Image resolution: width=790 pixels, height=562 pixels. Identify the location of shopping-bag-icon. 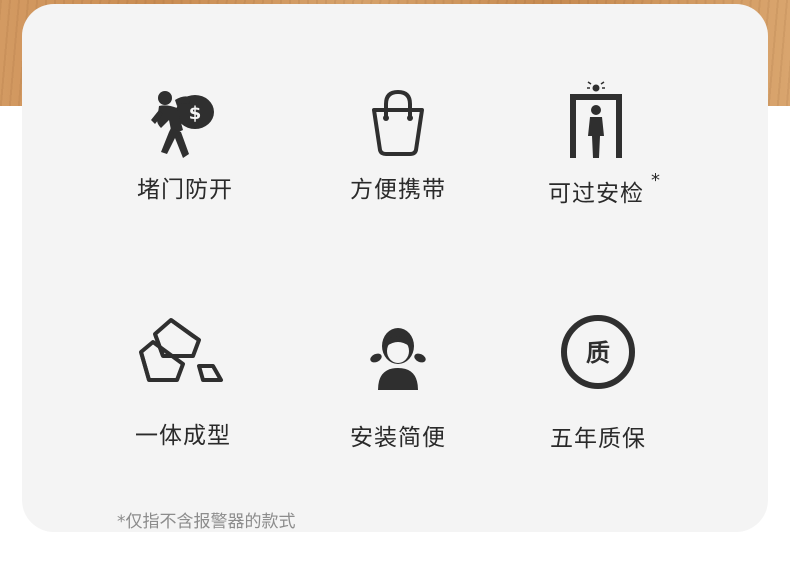
(398, 123).